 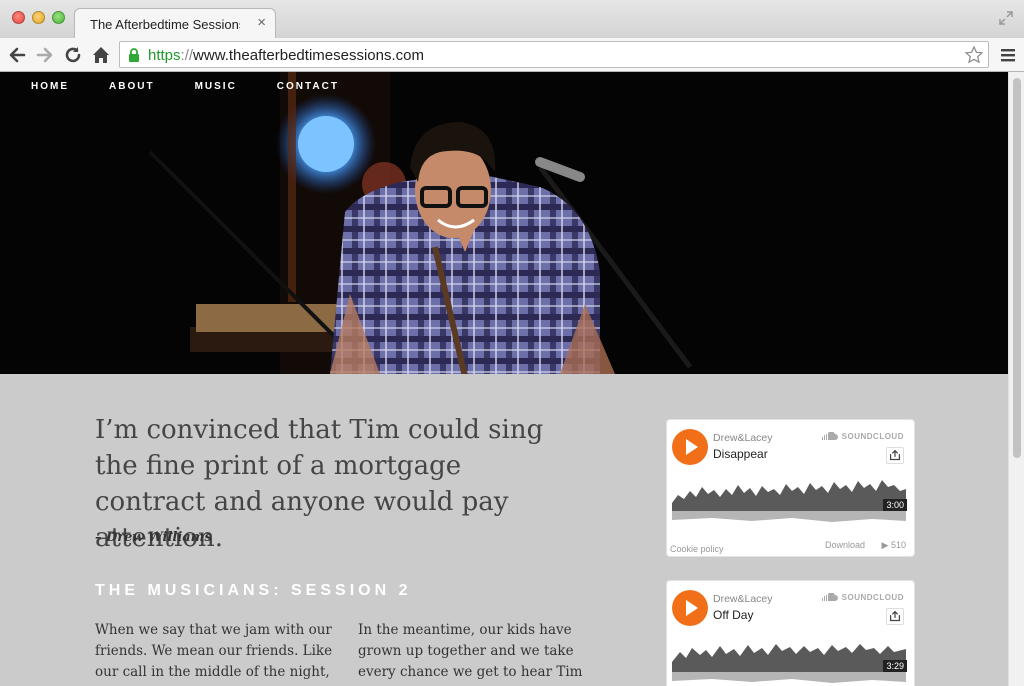 What do you see at coordinates (1017, 268) in the screenshot?
I see `scrollbar-thumb` at bounding box center [1017, 268].